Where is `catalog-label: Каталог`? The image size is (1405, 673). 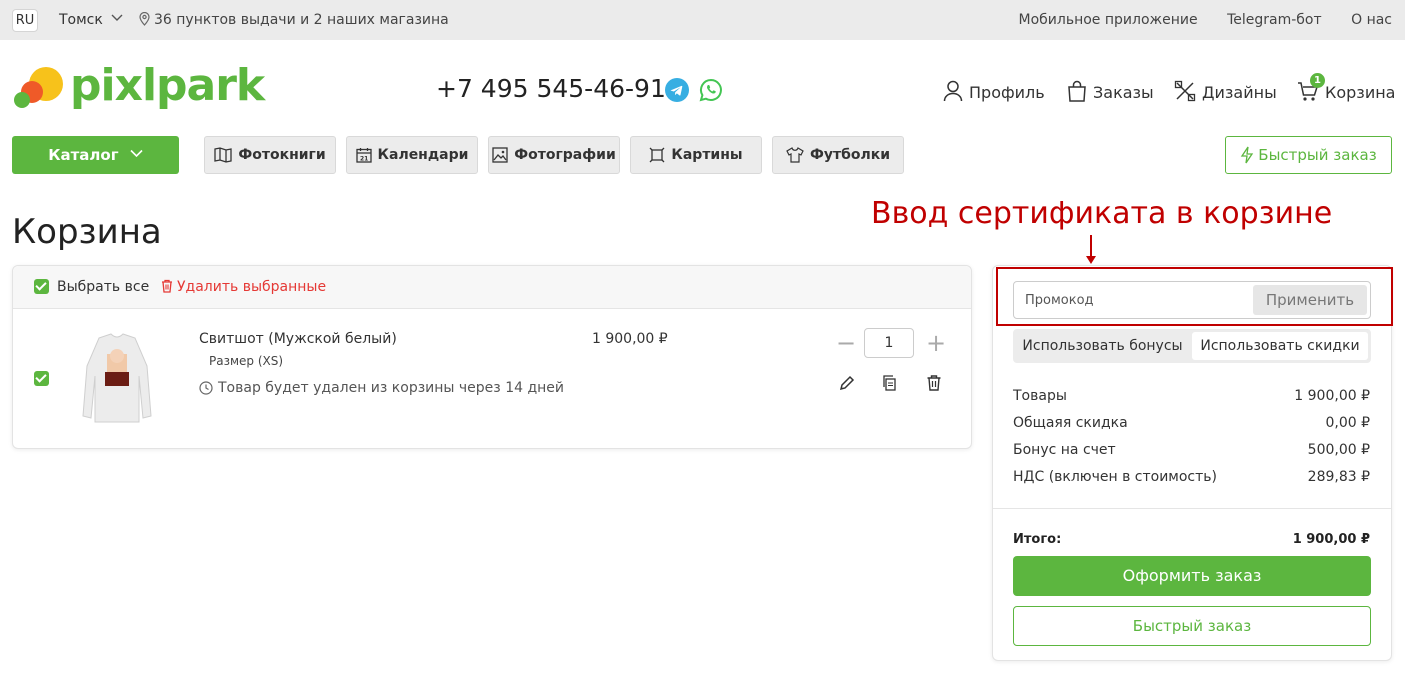 catalog-label: Каталог is located at coordinates (83, 155).